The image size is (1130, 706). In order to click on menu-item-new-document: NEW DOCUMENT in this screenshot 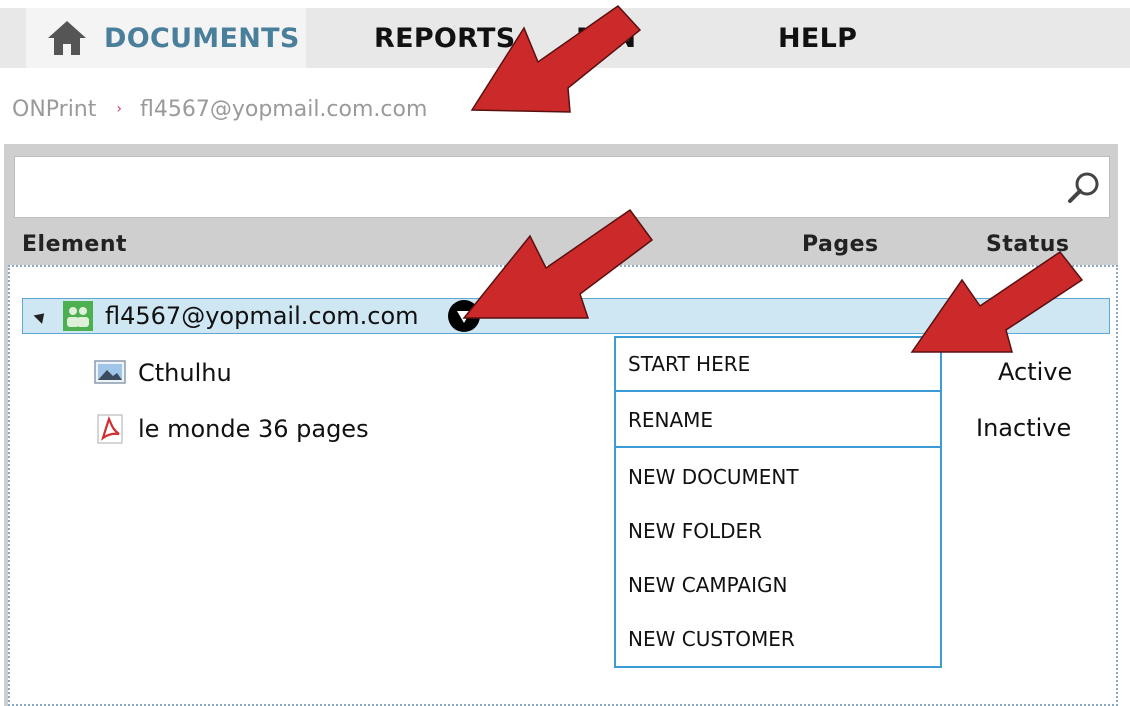, I will do `click(778, 477)`.